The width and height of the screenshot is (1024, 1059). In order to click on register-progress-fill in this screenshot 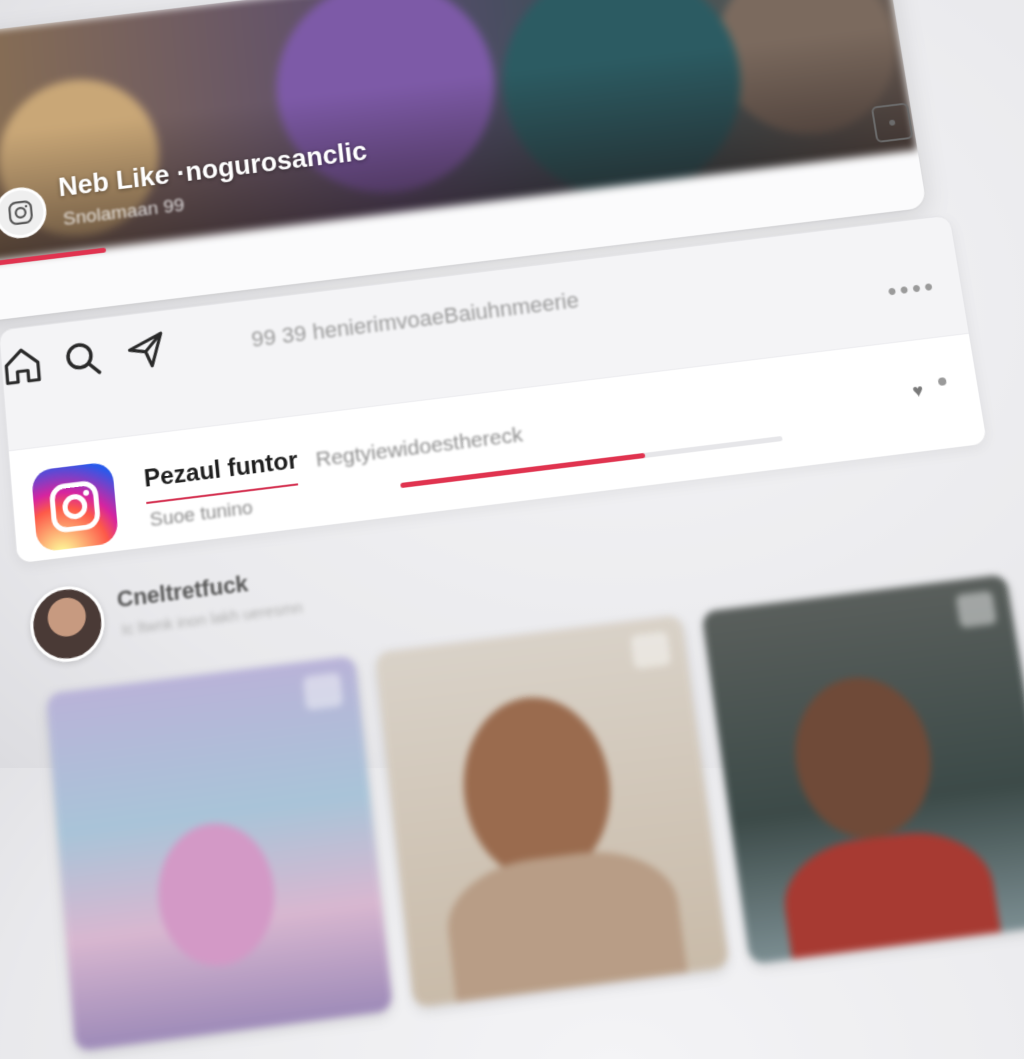, I will do `click(522, 470)`.